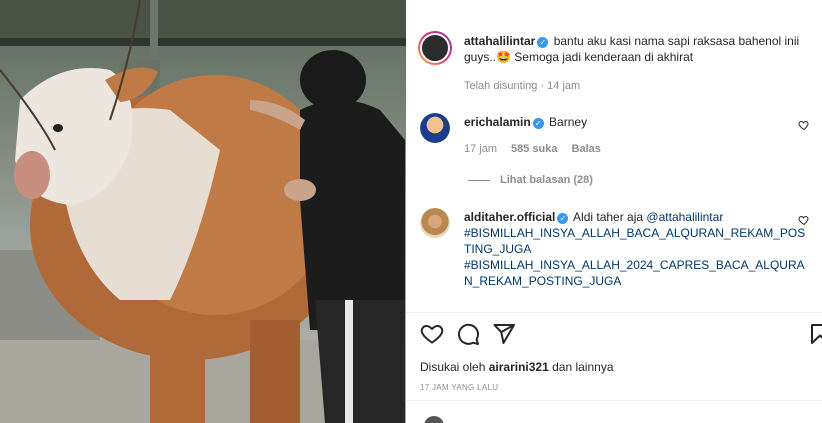  I want to click on post-meta: Telah disunting · 14 jam, so click(522, 86).